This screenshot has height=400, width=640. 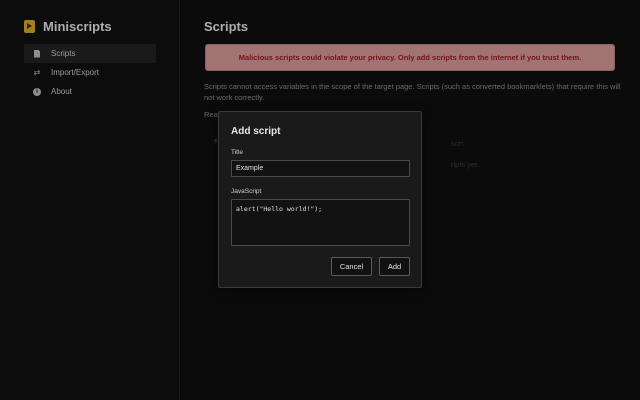 What do you see at coordinates (237, 152) in the screenshot?
I see `title-label: Title` at bounding box center [237, 152].